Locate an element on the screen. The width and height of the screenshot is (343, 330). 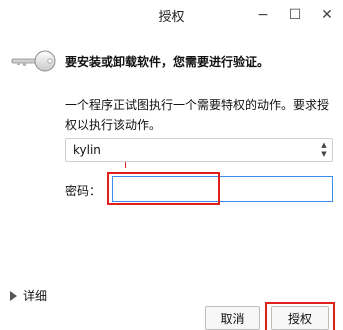
user-select-value: kylin is located at coordinates (87, 150).